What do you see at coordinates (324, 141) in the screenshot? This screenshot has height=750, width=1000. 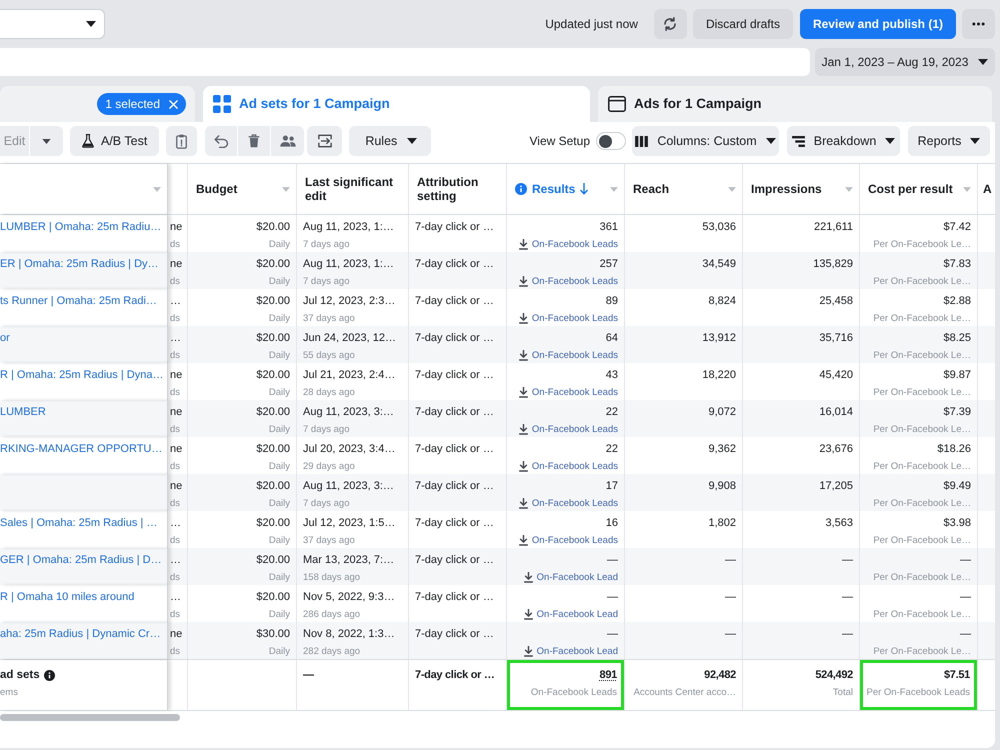 I see `swap-button` at bounding box center [324, 141].